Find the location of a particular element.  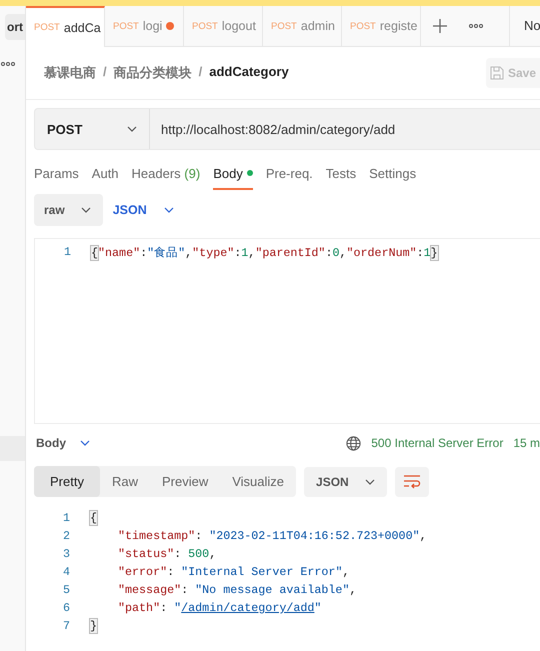

plus-icon is located at coordinates (440, 26).